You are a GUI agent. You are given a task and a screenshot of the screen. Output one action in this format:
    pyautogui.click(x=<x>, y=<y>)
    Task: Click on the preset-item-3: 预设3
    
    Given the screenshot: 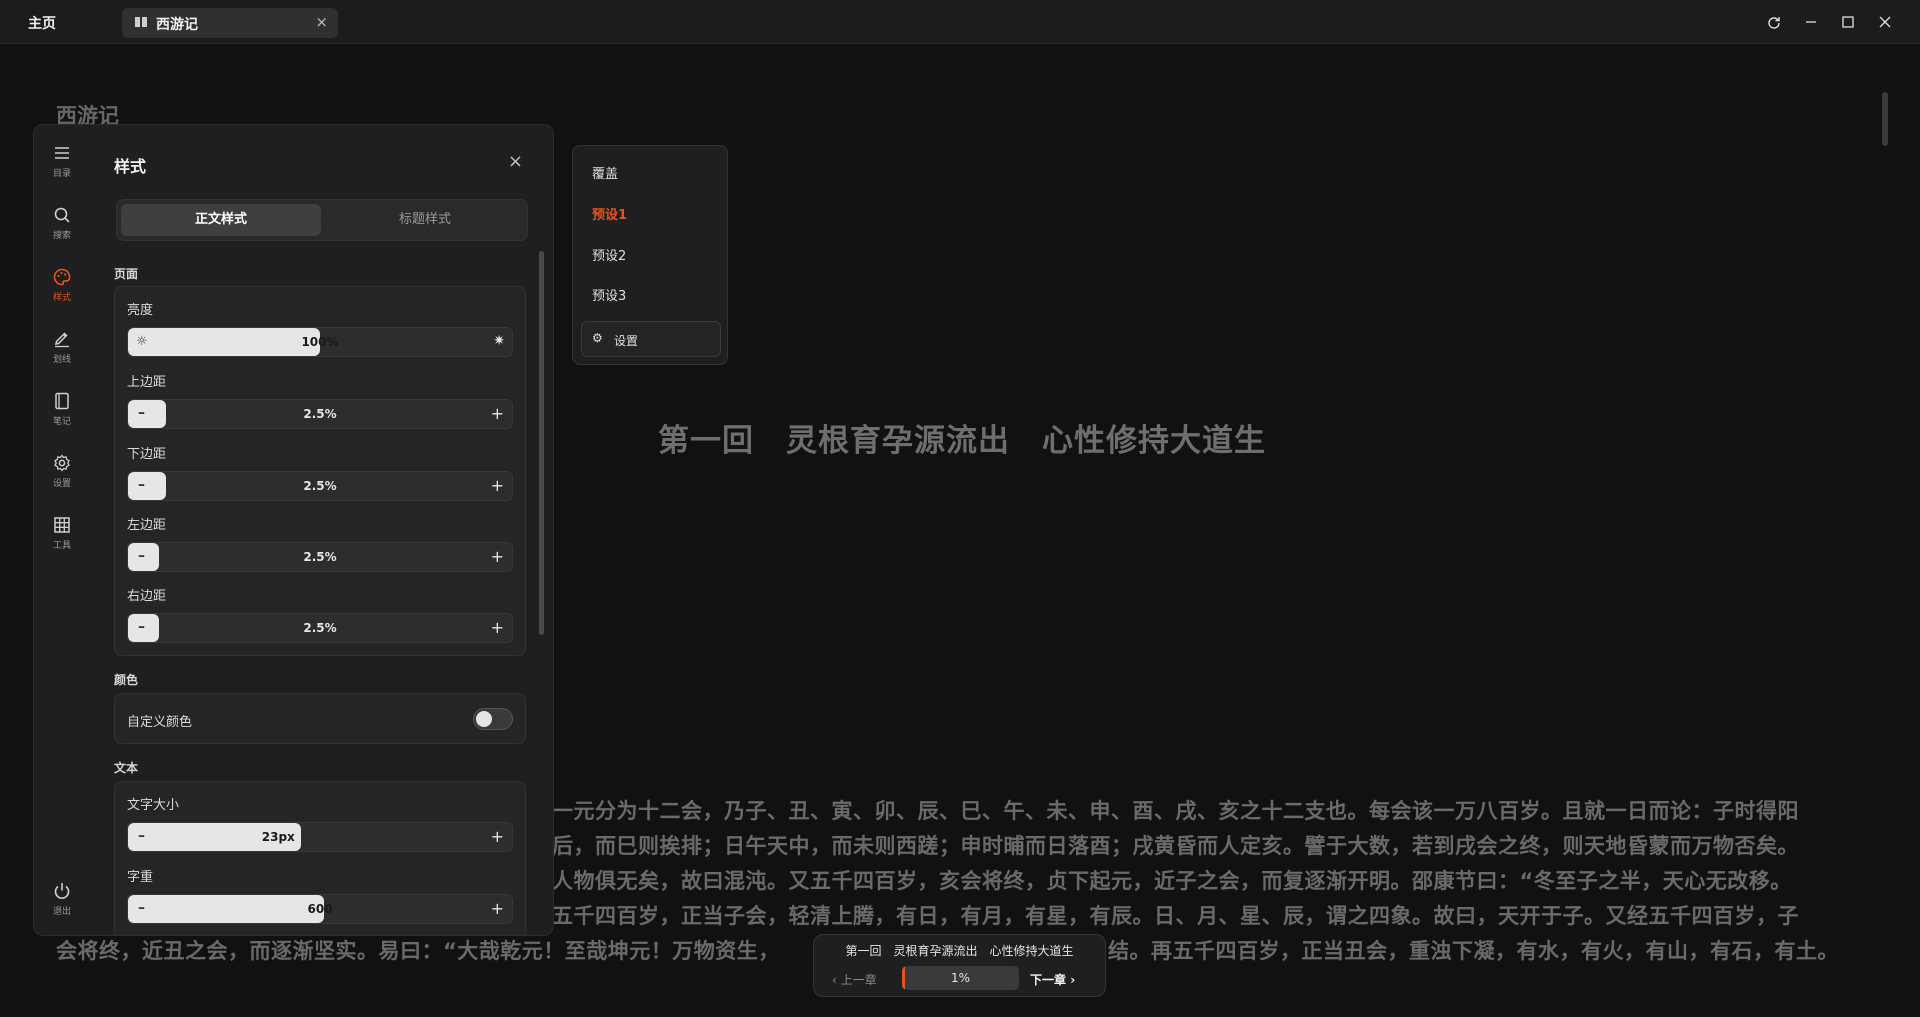 What is the action you would take?
    pyautogui.click(x=609, y=294)
    